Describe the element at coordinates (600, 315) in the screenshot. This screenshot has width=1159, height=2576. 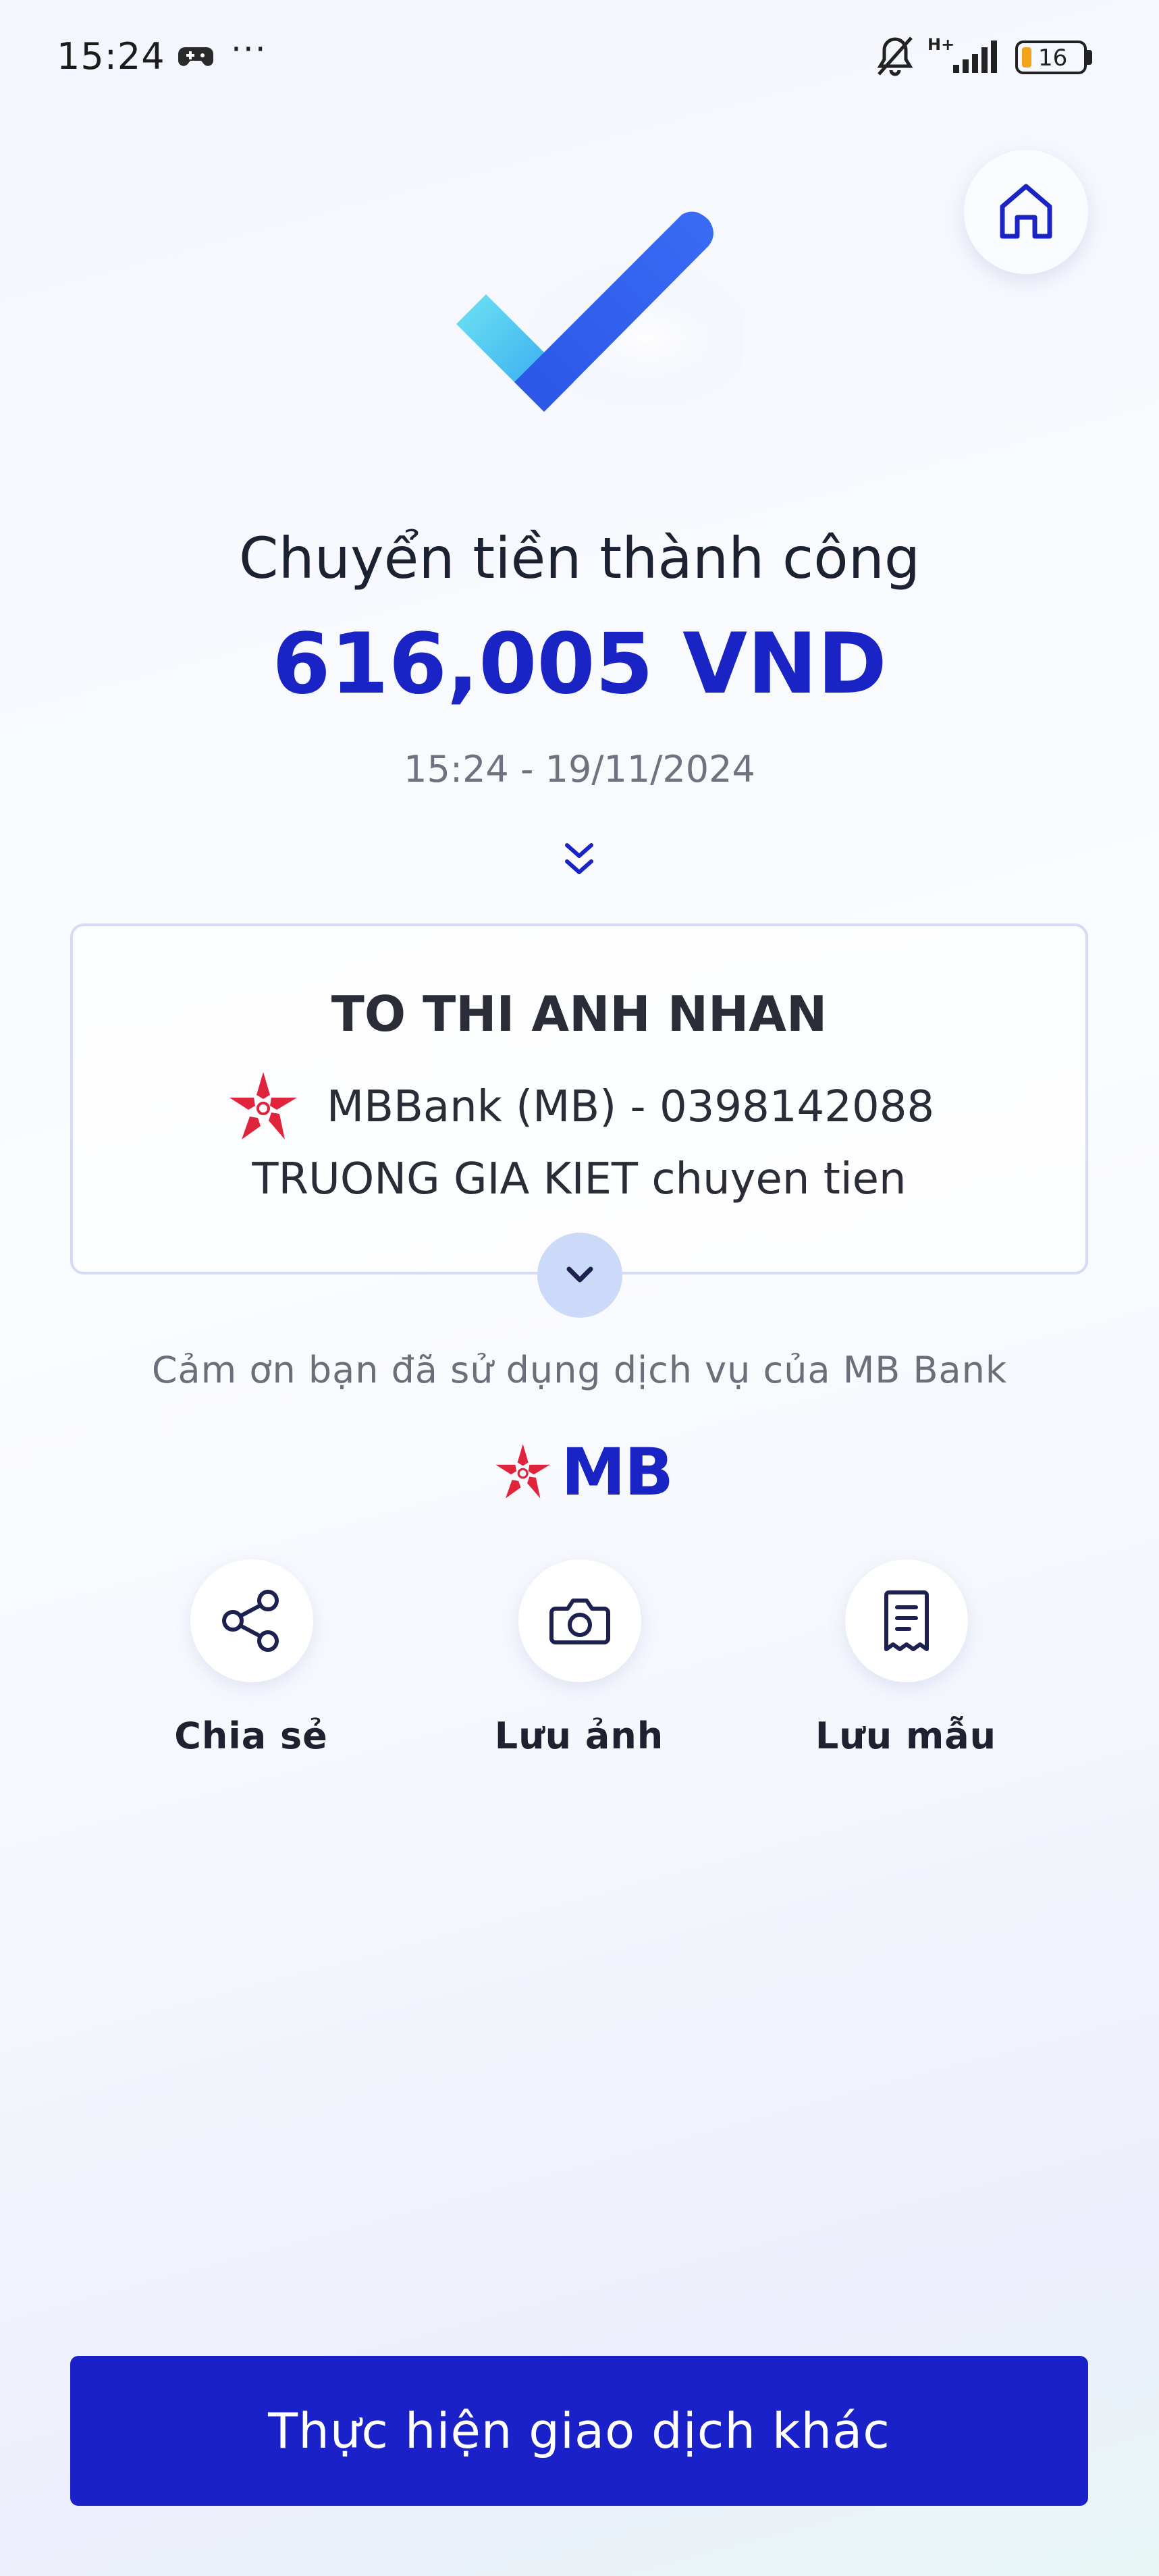
I see `check-icon` at that location.